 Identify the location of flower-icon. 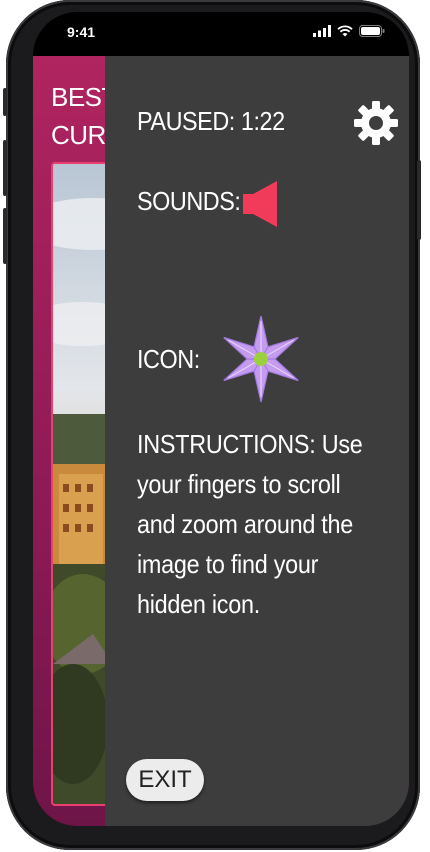
(261, 359).